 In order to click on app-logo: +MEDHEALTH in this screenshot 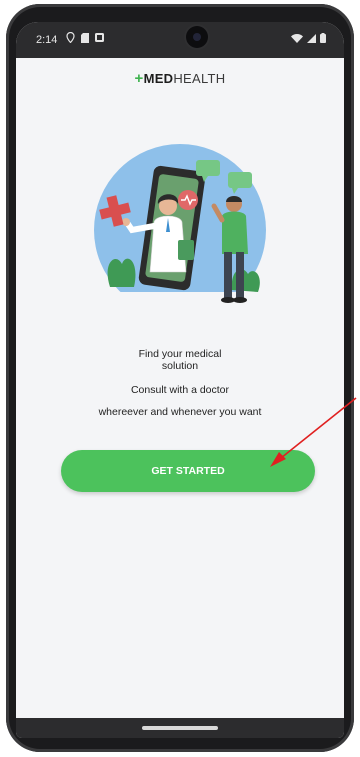, I will do `click(180, 78)`.